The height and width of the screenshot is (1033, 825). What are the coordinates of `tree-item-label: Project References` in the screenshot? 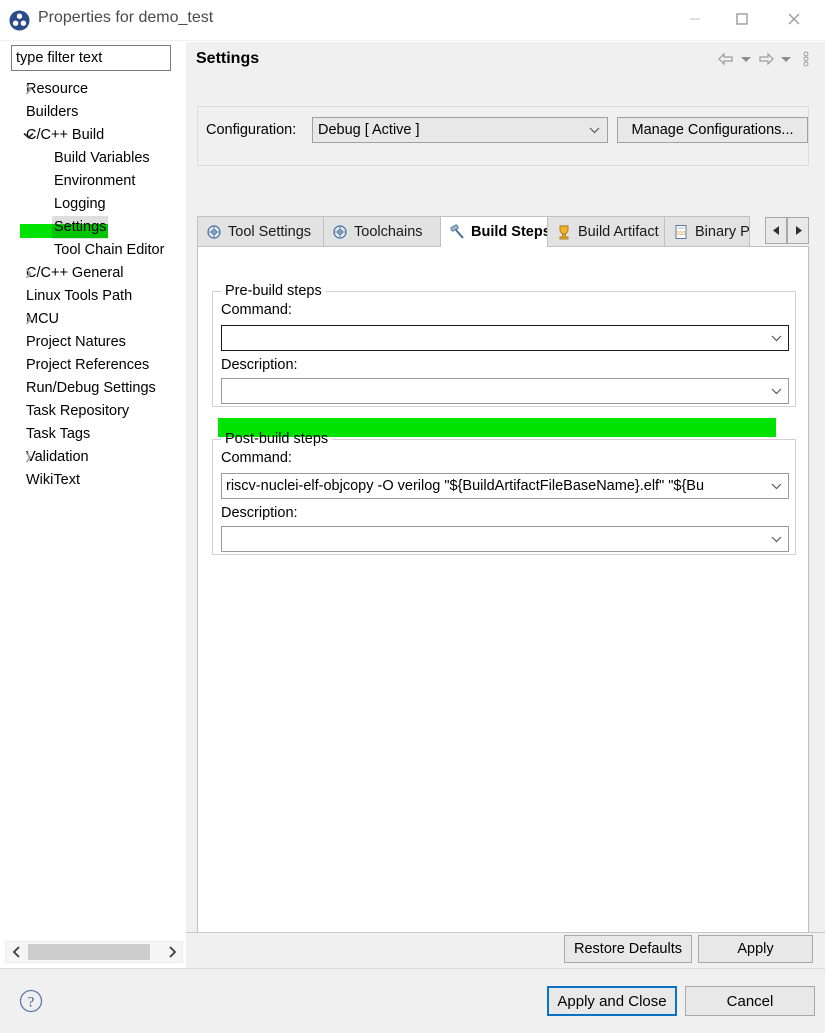 It's located at (88, 365).